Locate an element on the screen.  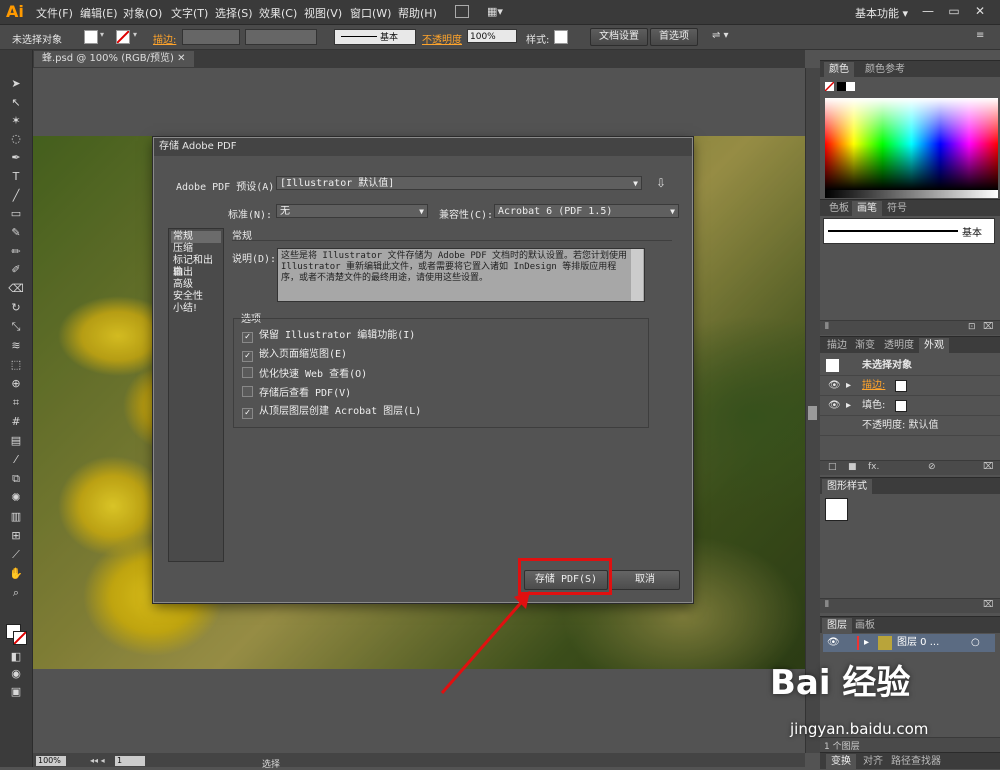
brush-item: 基本 is located at coordinates (909, 231).